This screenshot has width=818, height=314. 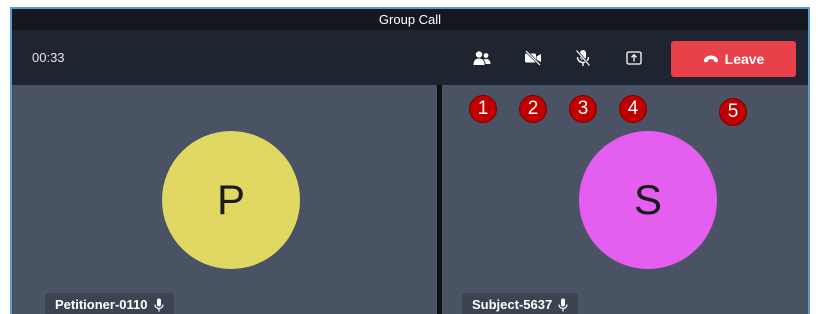 What do you see at coordinates (583, 109) in the screenshot?
I see `annotation-badge-3: 3` at bounding box center [583, 109].